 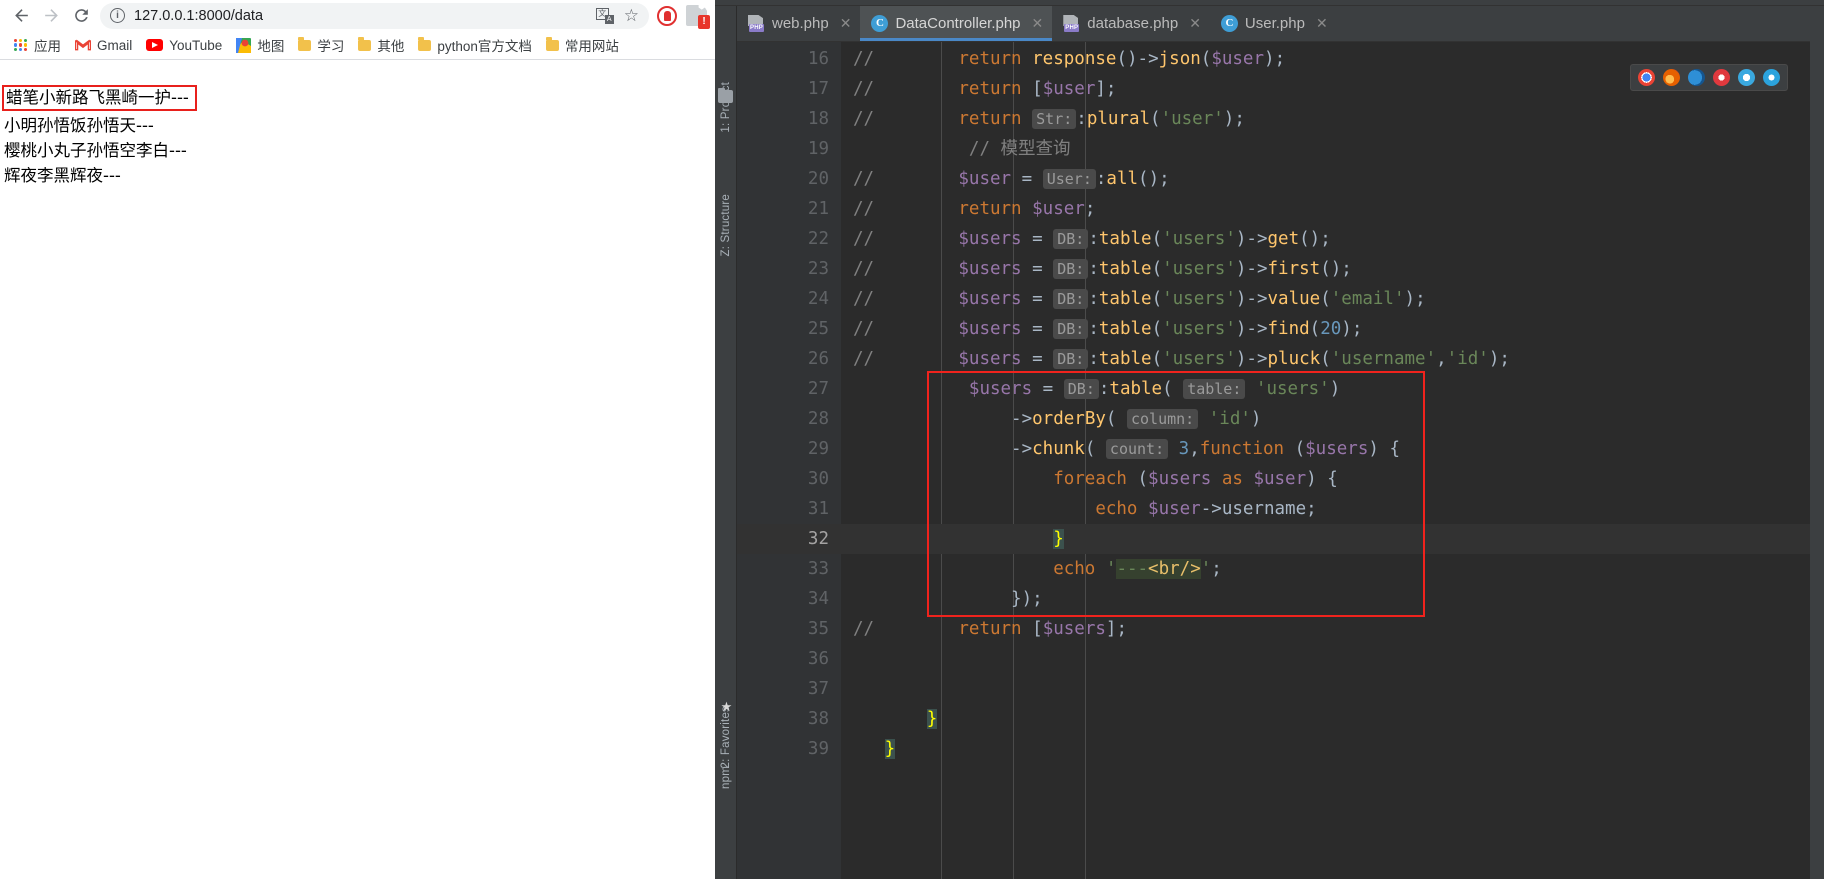 What do you see at coordinates (261, 45) in the screenshot?
I see `bookmark-maps: 地图` at bounding box center [261, 45].